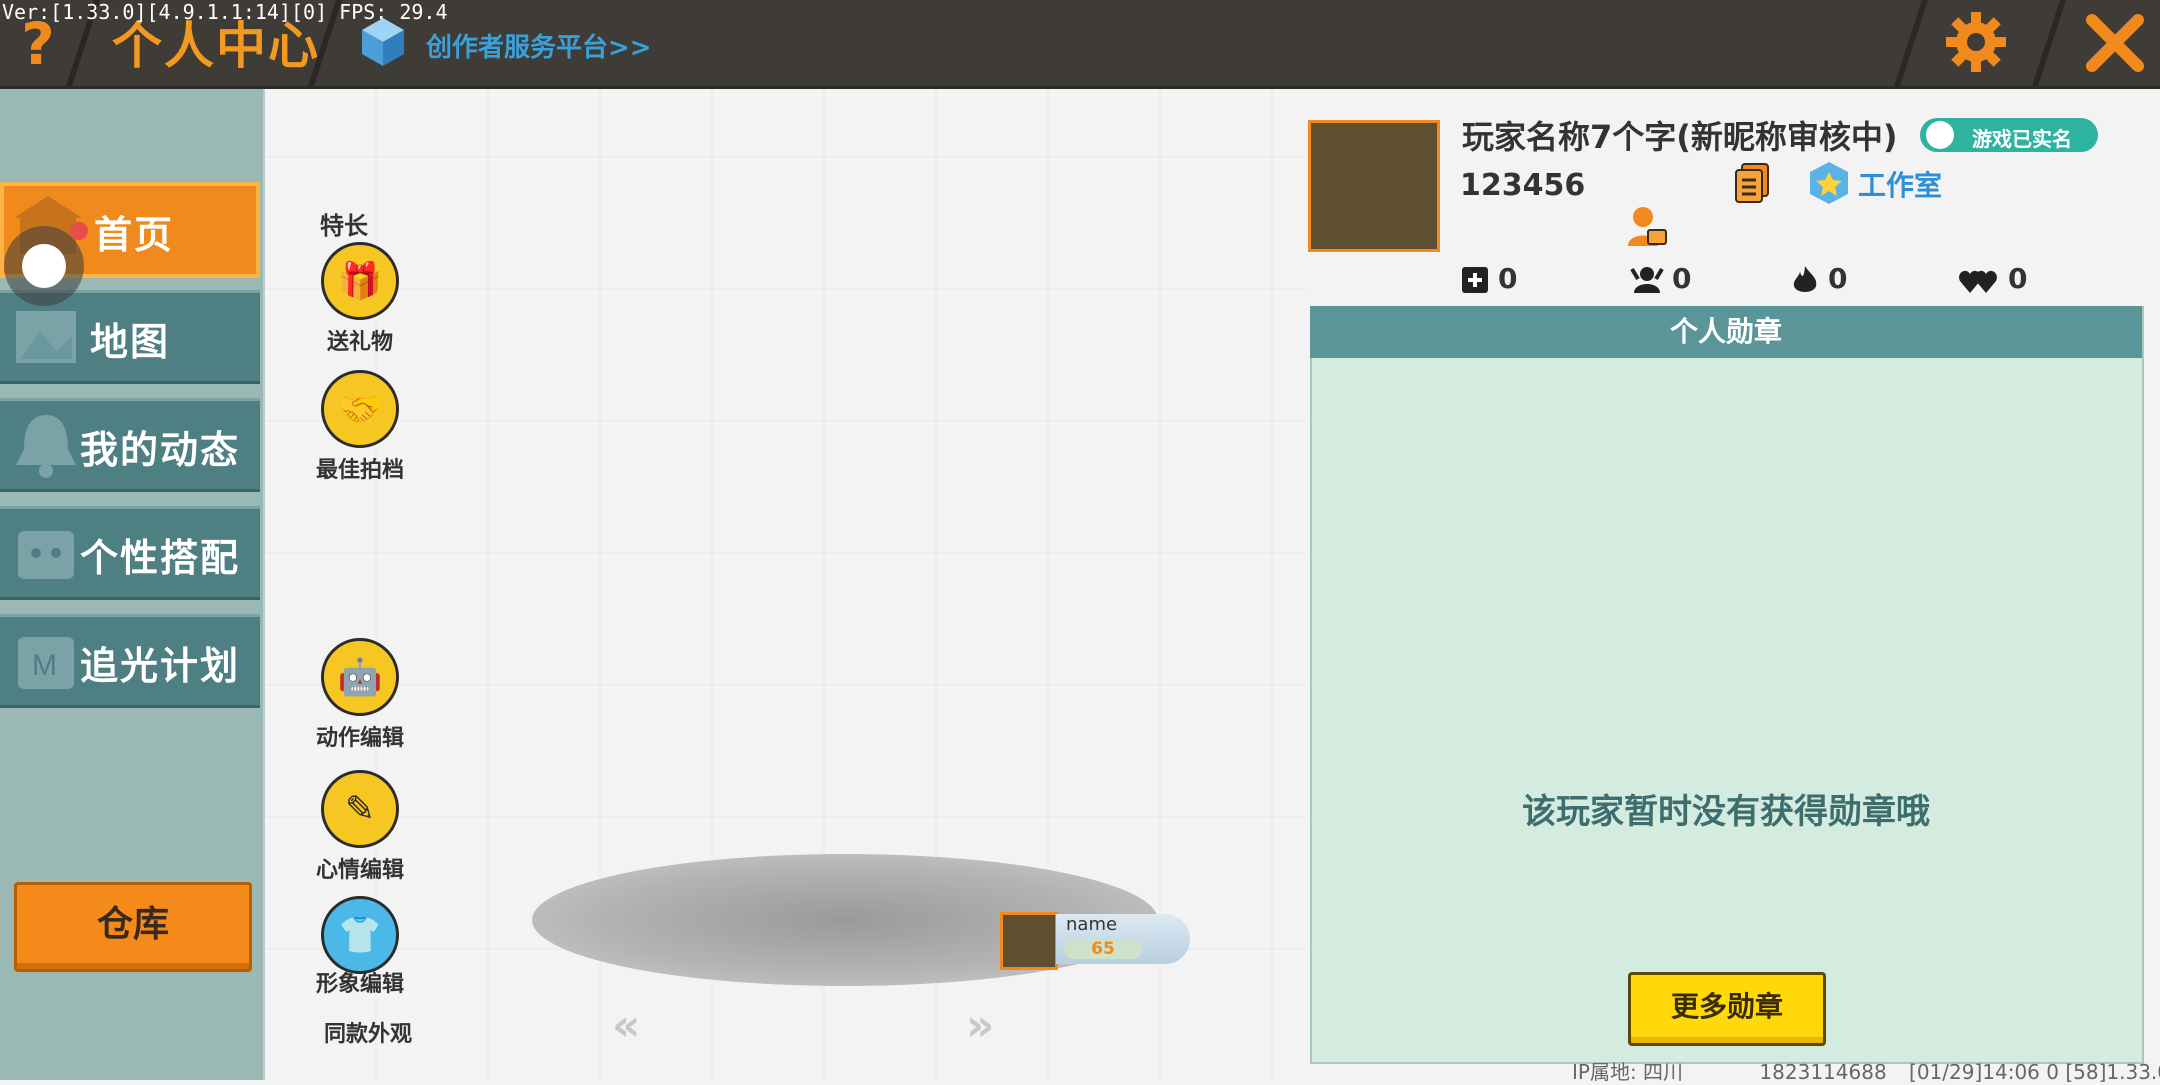 This screenshot has width=2160, height=1085. What do you see at coordinates (1628, 1072) in the screenshot?
I see `ip-location: IP属地: 四川` at bounding box center [1628, 1072].